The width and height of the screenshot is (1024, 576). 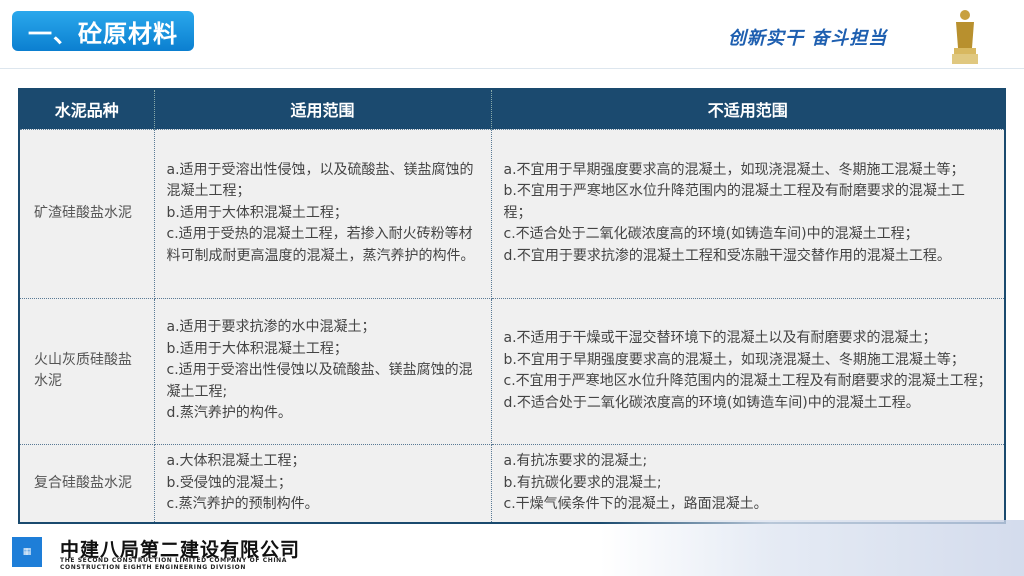 I want to click on suitable-item: c.适用于受溶出性侵蚀以及硫酸盐、镁盐腐蚀的混凝土工程;, so click(x=319, y=381).